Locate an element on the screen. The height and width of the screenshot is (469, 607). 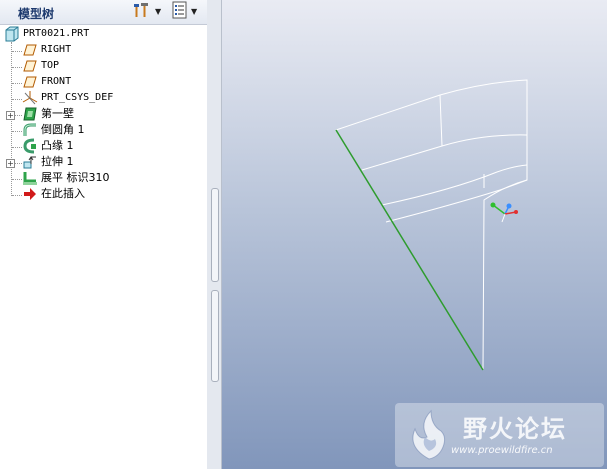
tree-item-label: 倒圆角 1 is located at coordinates (63, 129).